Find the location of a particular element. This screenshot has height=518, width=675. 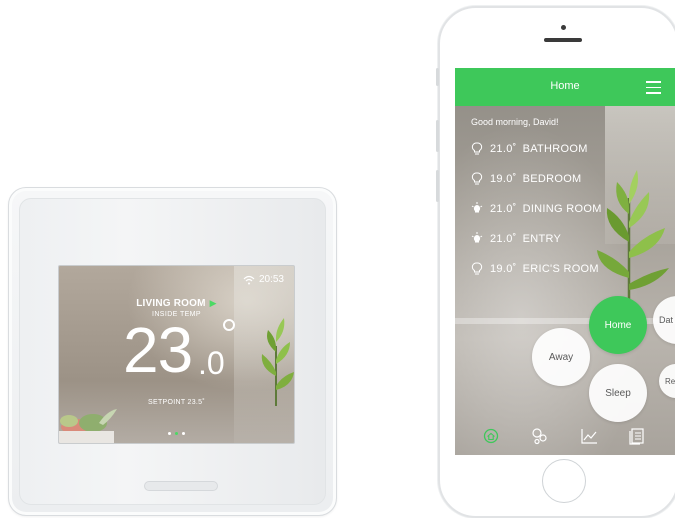

phone-volume-down is located at coordinates (437, 186).